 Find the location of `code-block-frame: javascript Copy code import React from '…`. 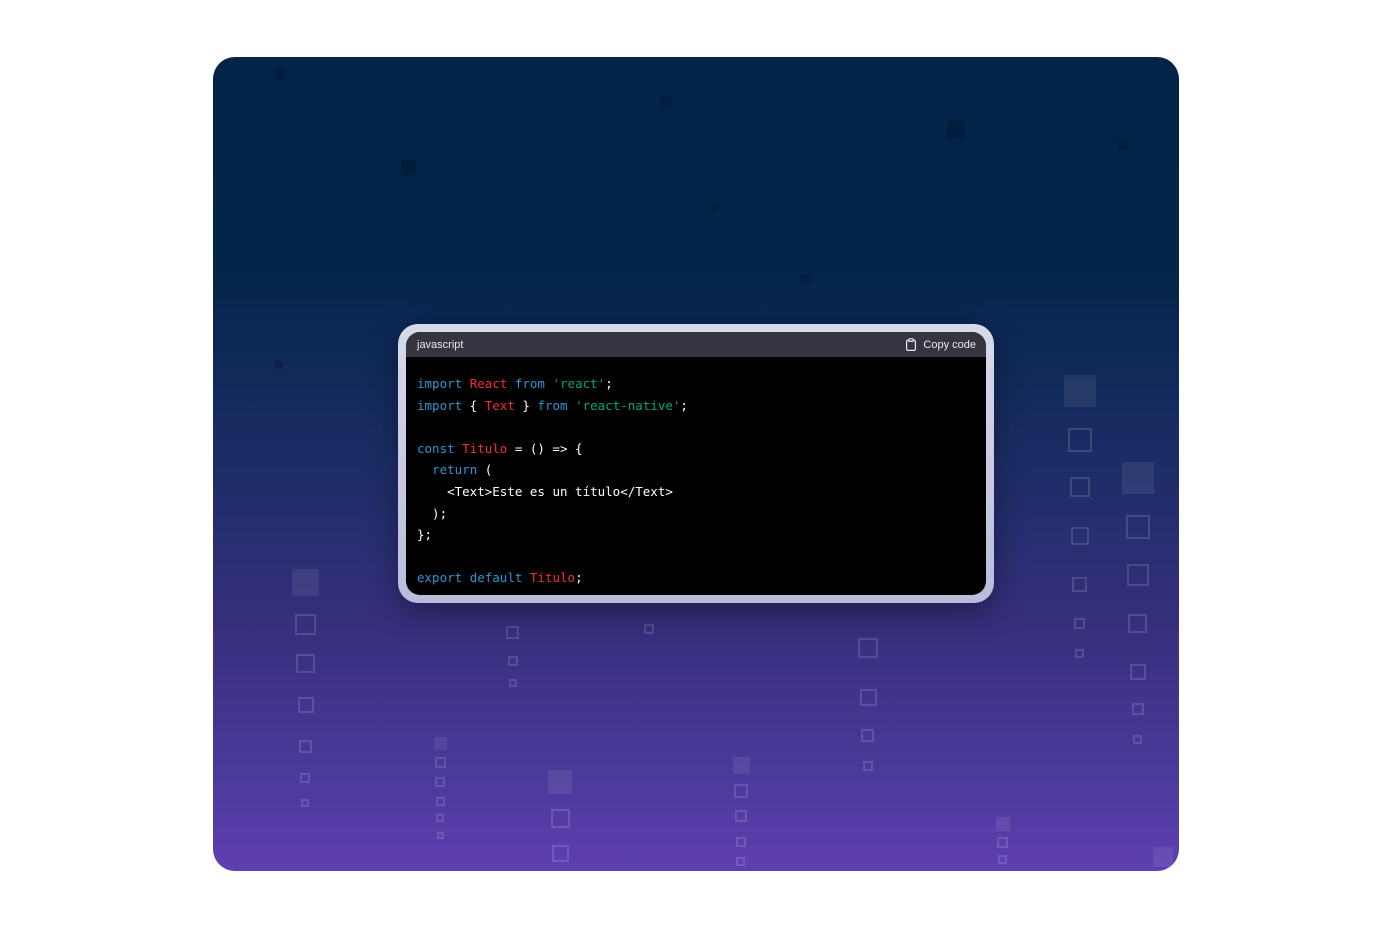

code-block-frame: javascript Copy code import React from '… is located at coordinates (696, 463).